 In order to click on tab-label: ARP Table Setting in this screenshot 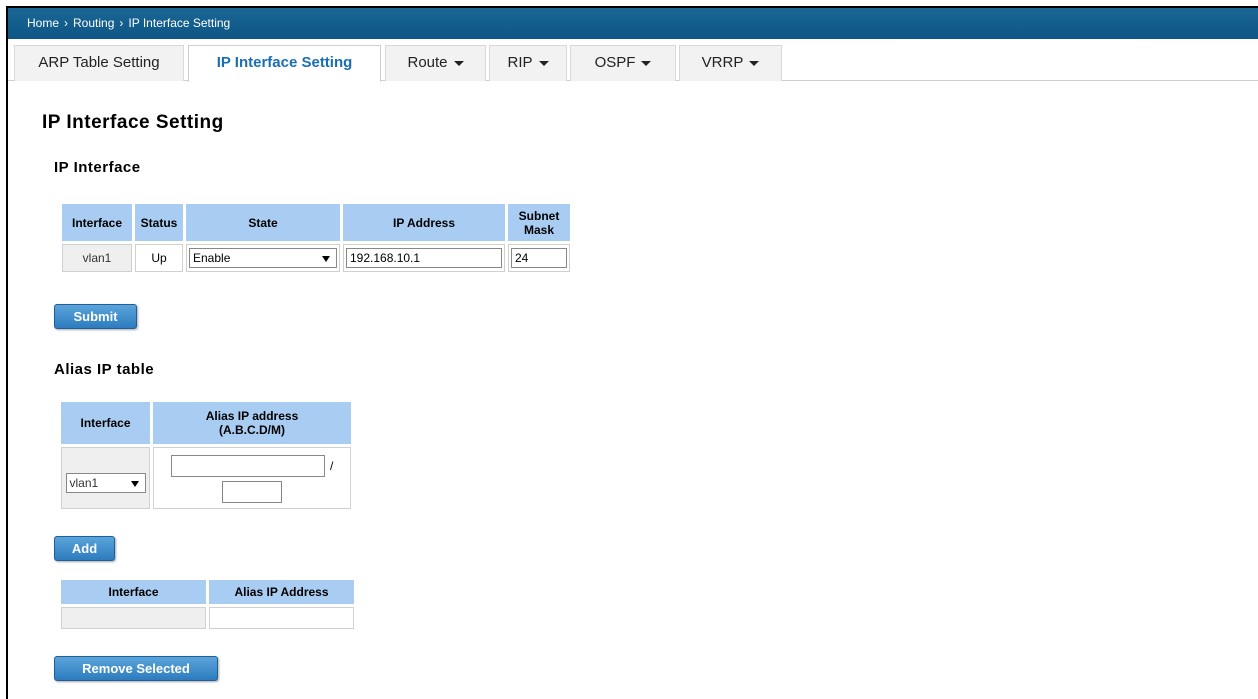, I will do `click(99, 62)`.